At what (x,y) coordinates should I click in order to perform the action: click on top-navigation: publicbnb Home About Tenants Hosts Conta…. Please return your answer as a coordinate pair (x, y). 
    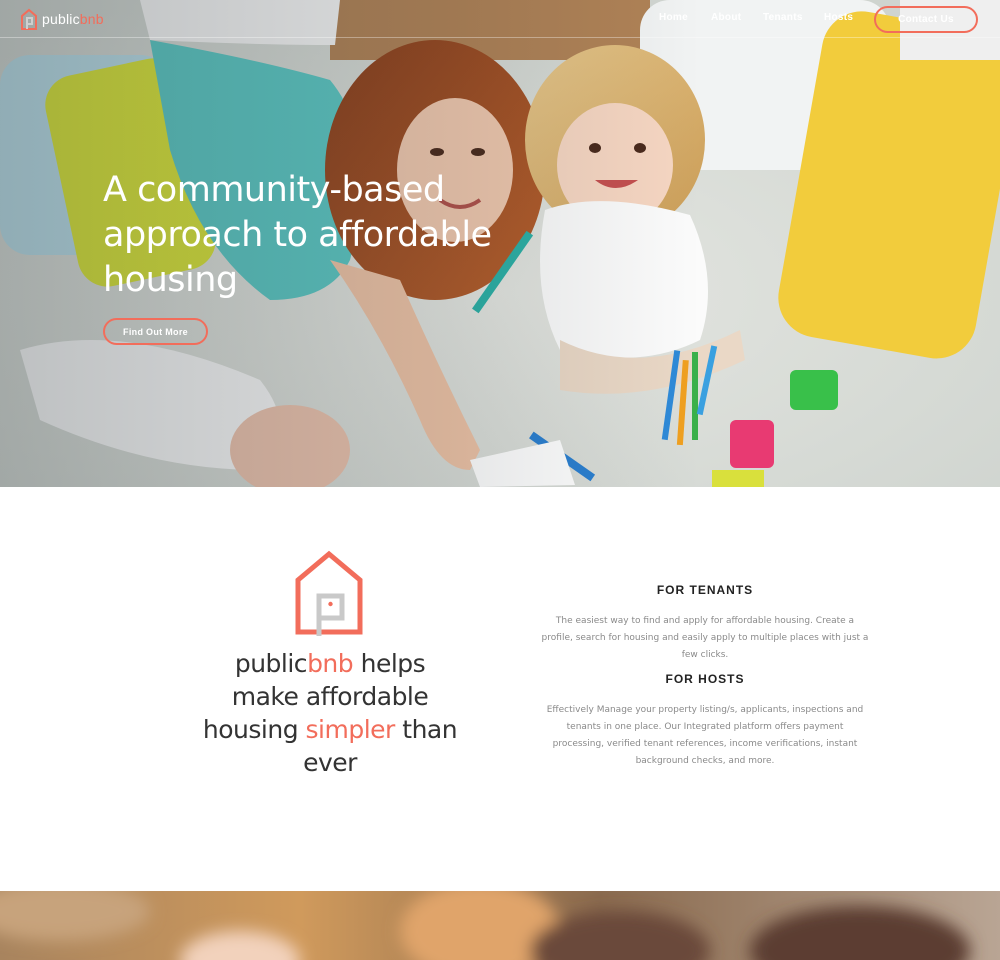
    Looking at the image, I should click on (500, 19).